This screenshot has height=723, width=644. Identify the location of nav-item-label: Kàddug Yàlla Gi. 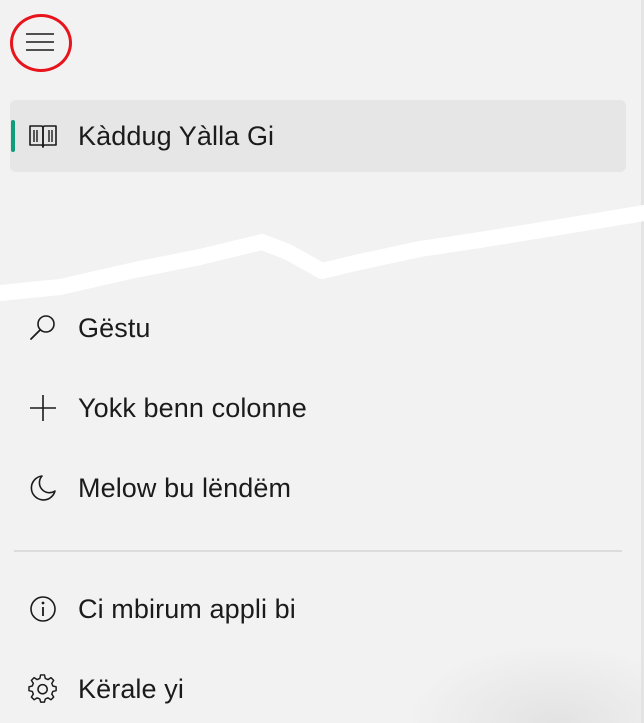
(176, 135).